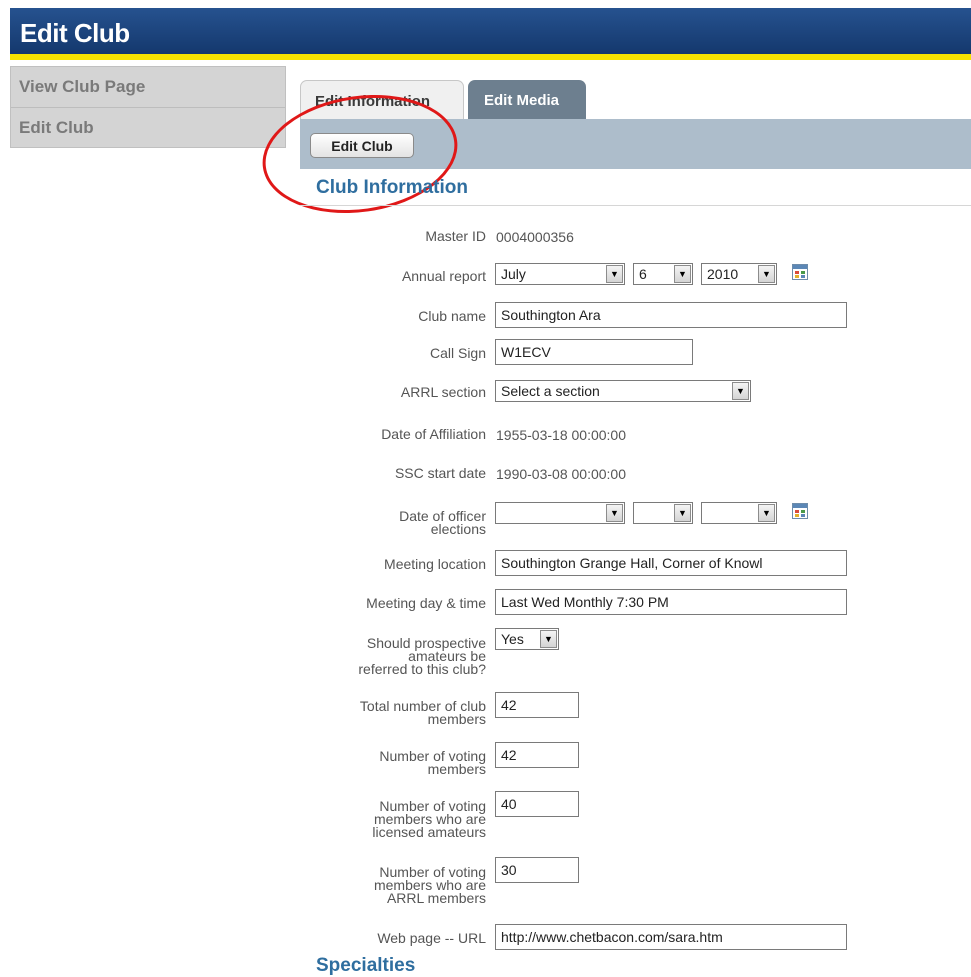 The width and height of the screenshot is (971, 977). Describe the element at coordinates (429, 832) in the screenshot. I see `label-line: licensed amateurs` at that location.